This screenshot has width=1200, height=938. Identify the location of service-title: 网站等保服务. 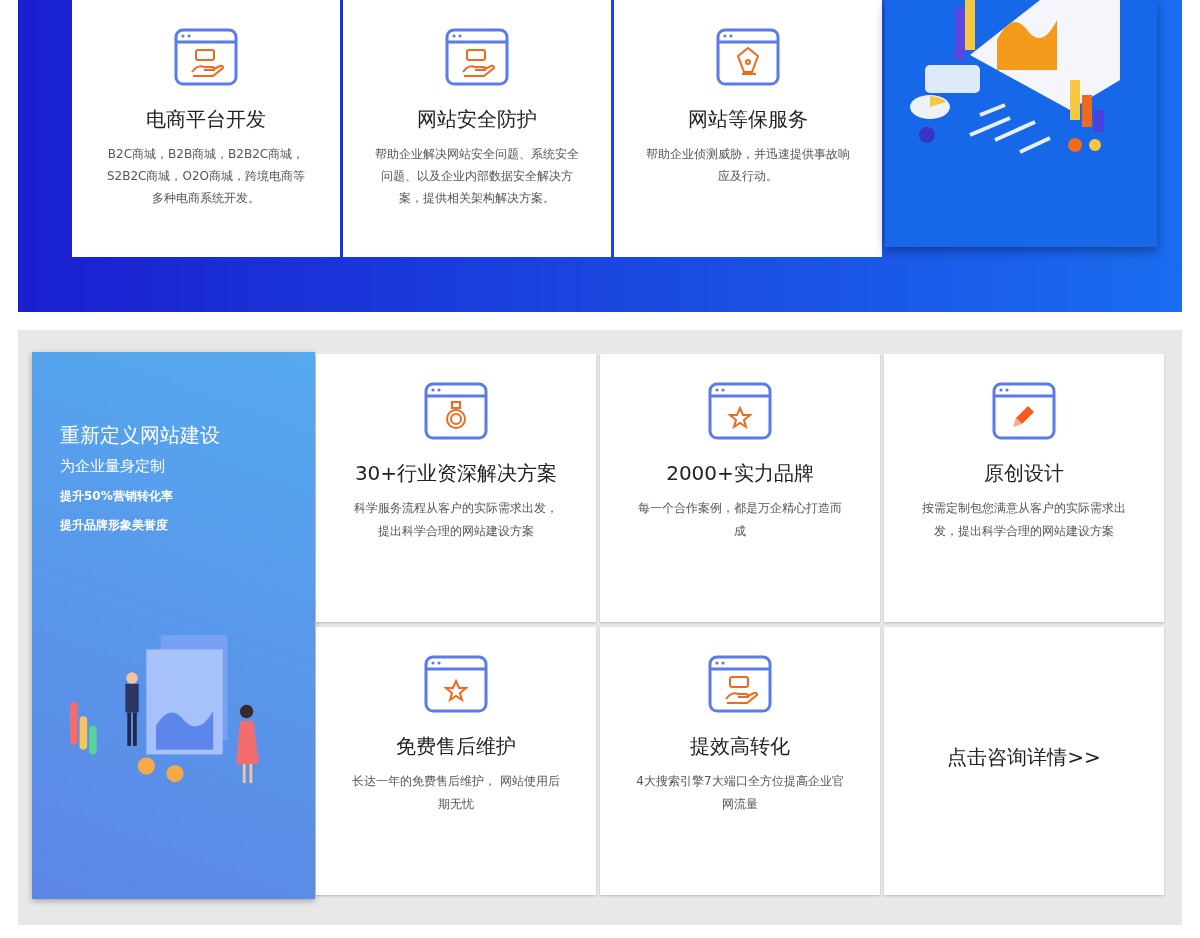
(748, 119).